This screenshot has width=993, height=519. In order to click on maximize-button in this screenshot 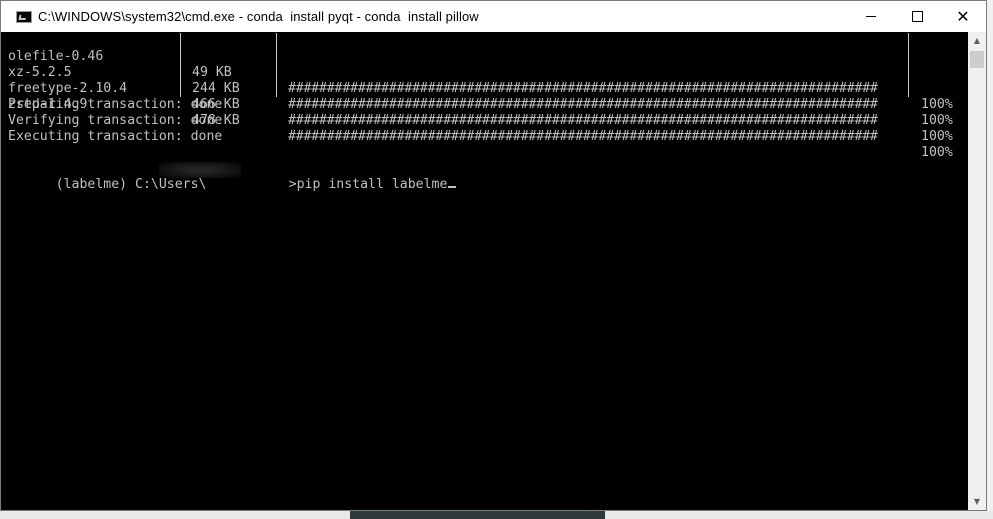, I will do `click(917, 16)`.